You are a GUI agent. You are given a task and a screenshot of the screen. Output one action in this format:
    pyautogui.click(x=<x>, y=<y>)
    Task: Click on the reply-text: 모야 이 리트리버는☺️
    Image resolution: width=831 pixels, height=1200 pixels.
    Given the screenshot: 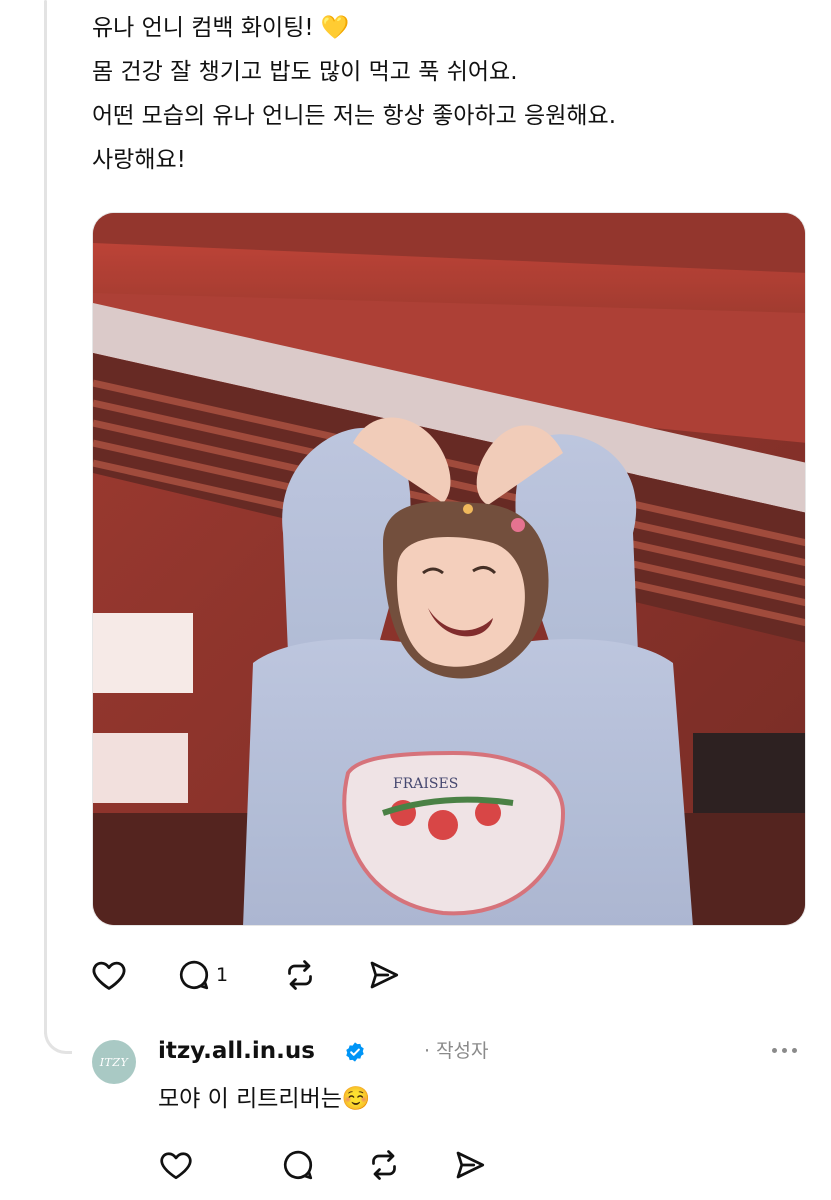 What is the action you would take?
    pyautogui.click(x=264, y=1099)
    